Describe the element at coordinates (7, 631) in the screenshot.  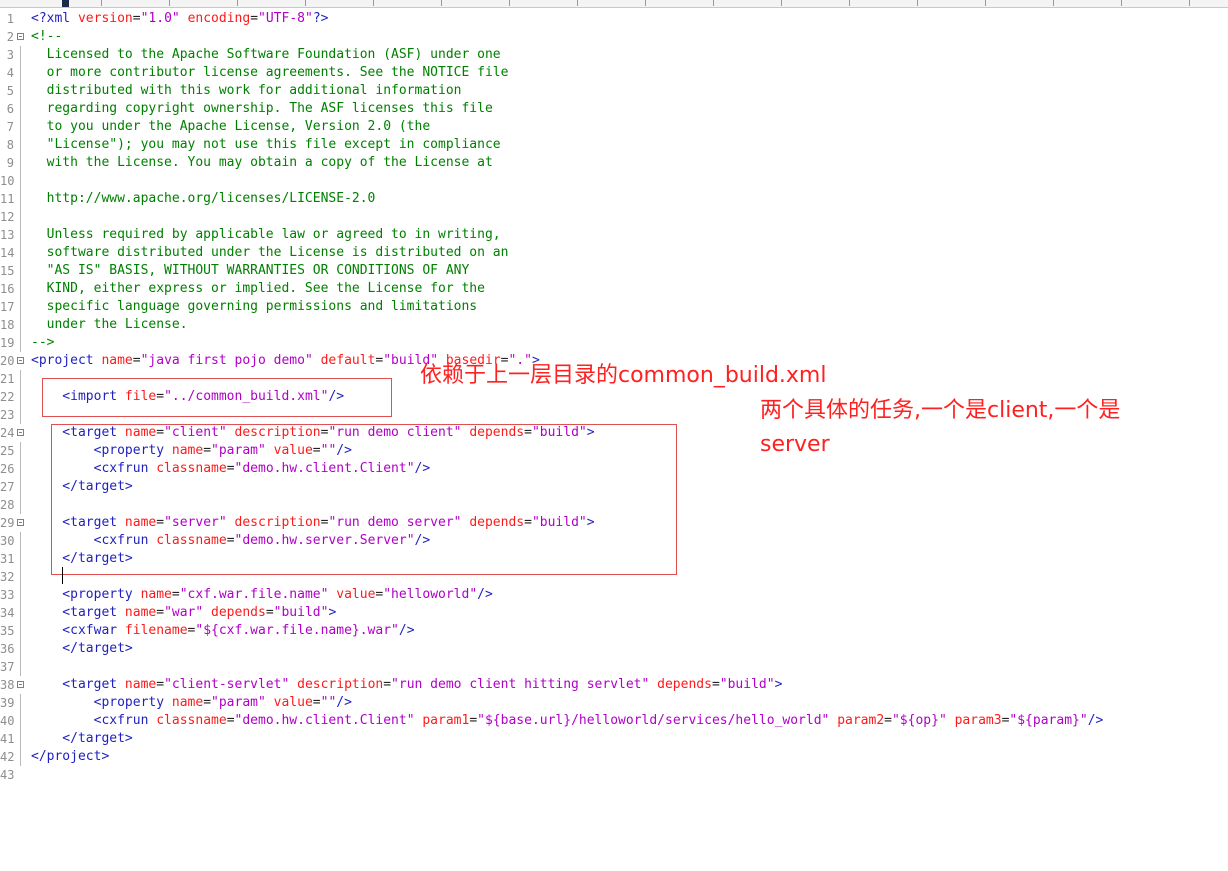
I see `line-number: 35` at that location.